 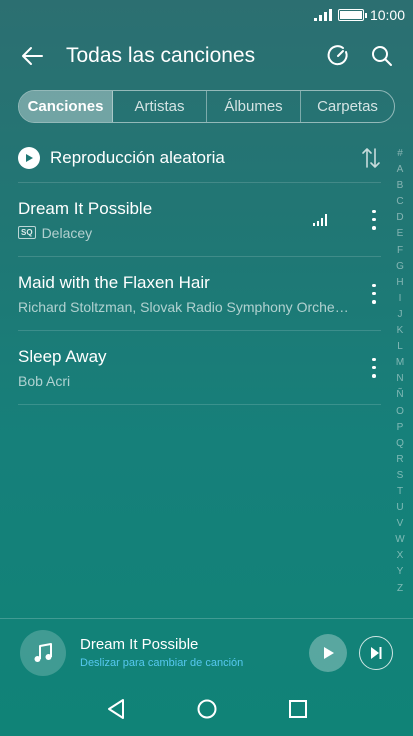 I want to click on play-button, so click(x=328, y=652).